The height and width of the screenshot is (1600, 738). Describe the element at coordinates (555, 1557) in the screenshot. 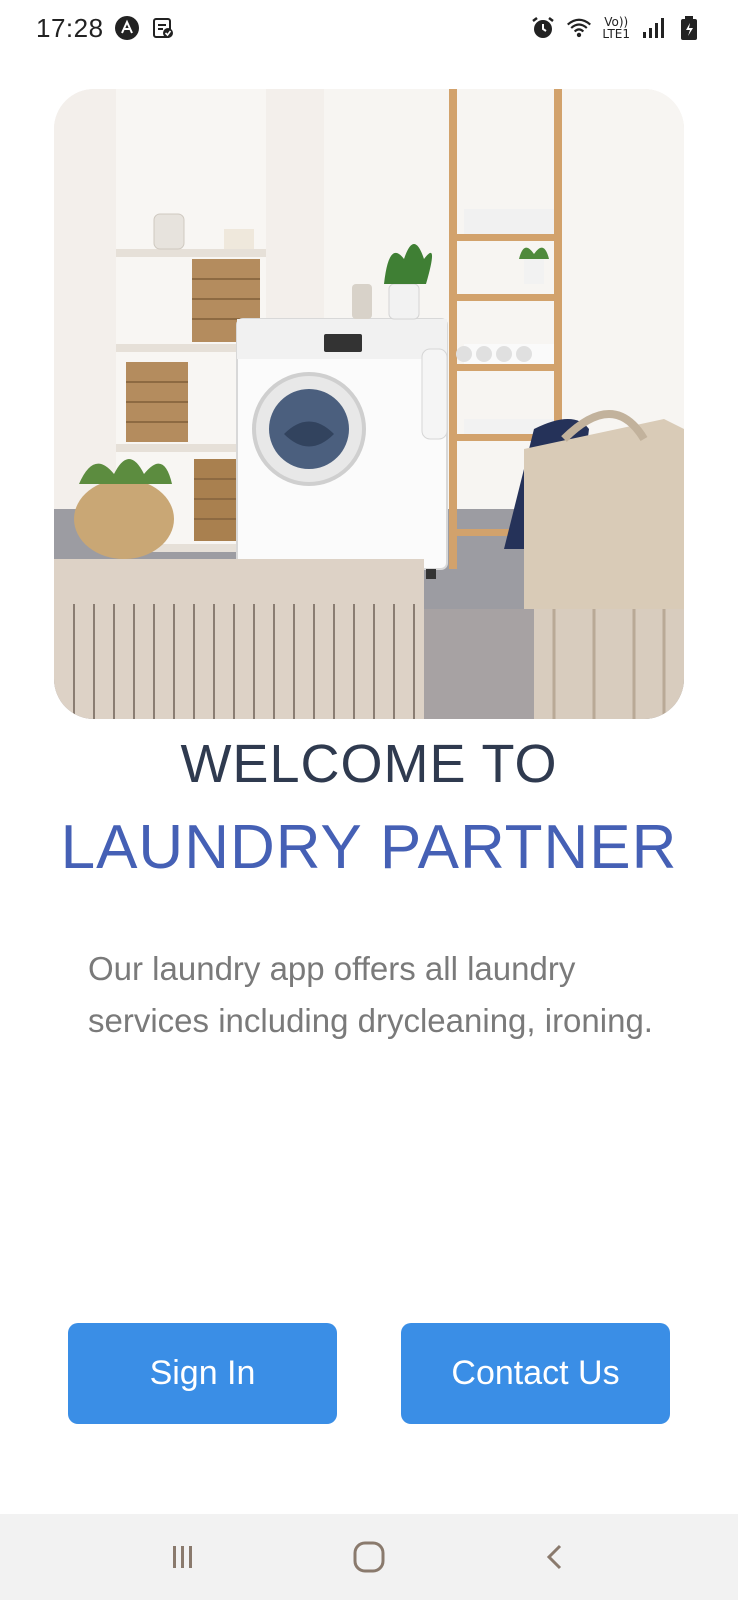

I see `back-icon` at that location.